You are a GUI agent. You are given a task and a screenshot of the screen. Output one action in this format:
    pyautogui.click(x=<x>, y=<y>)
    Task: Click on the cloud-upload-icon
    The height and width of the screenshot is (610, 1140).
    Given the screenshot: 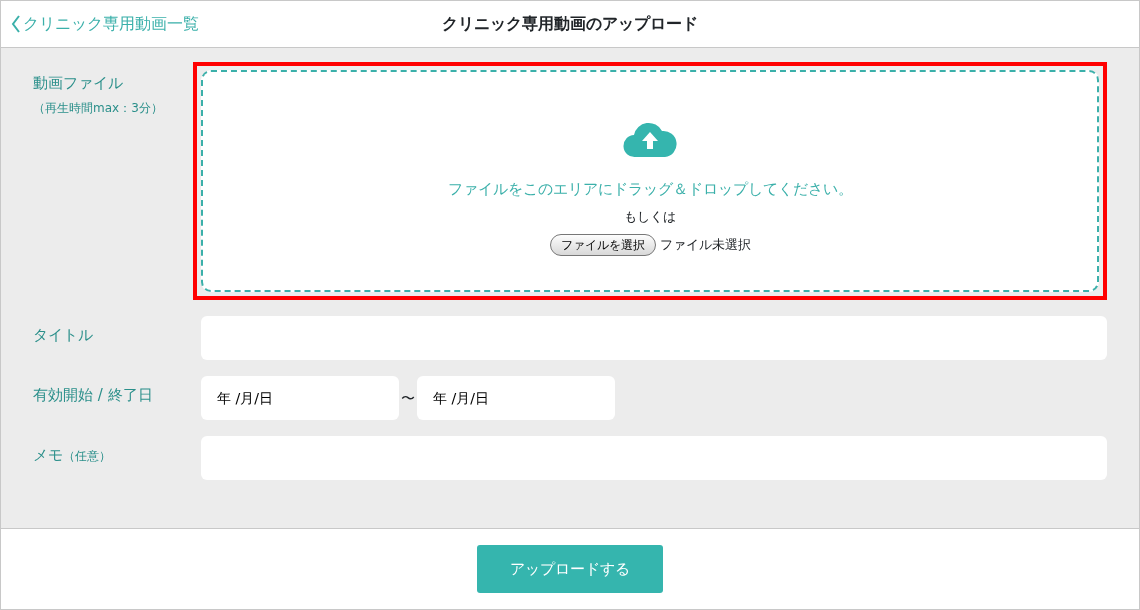 What is the action you would take?
    pyautogui.click(x=650, y=139)
    